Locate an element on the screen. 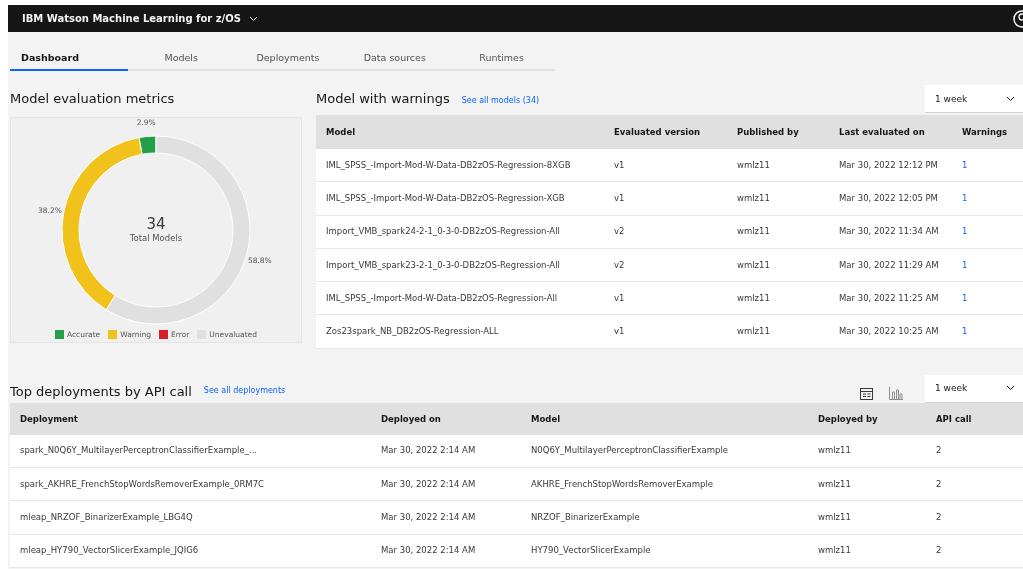  nav-tab: Models is located at coordinates (181, 57).